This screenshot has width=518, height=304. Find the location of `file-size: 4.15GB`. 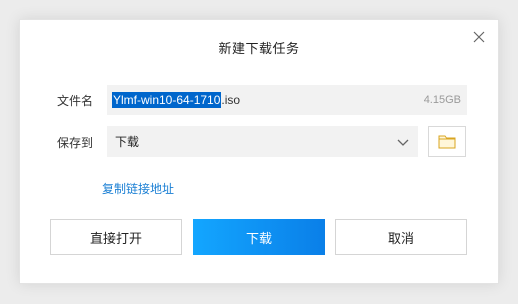

file-size: 4.15GB is located at coordinates (442, 100).